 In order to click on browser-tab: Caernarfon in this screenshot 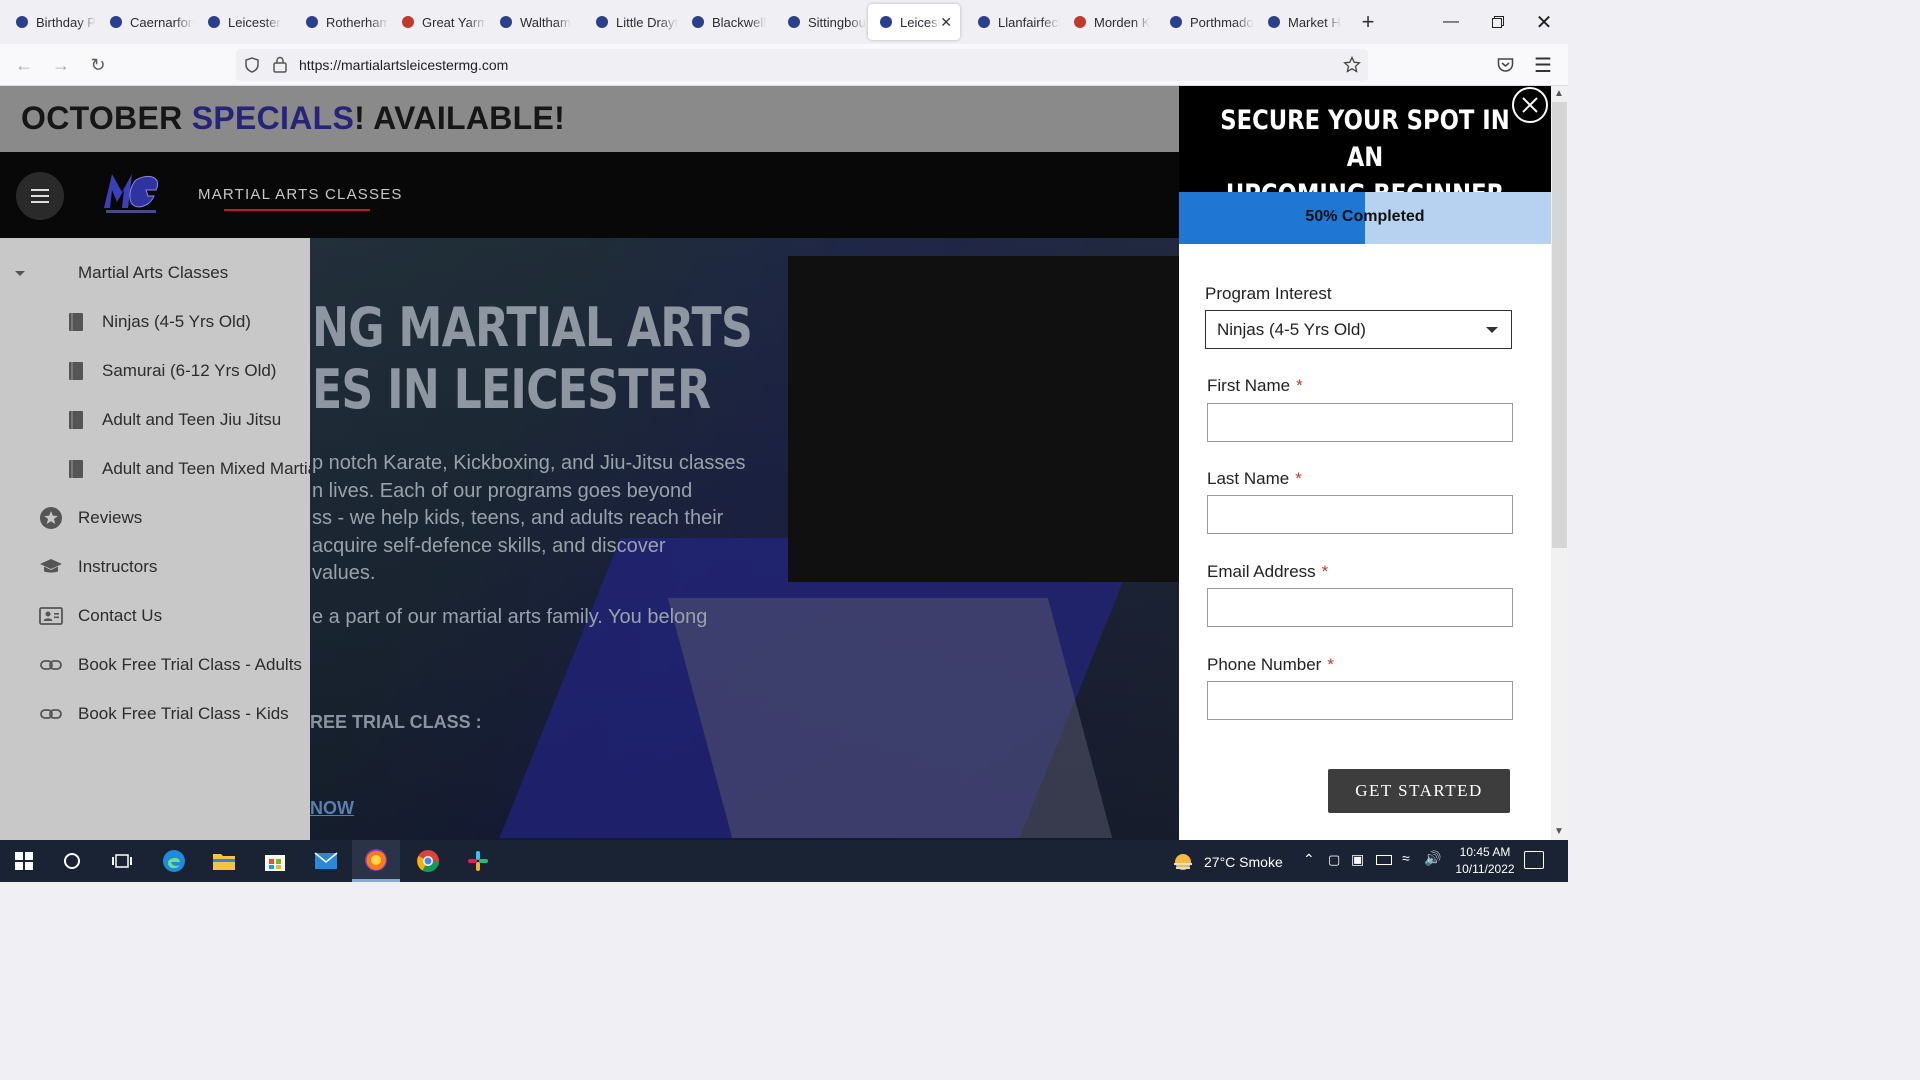, I will do `click(146, 22)`.